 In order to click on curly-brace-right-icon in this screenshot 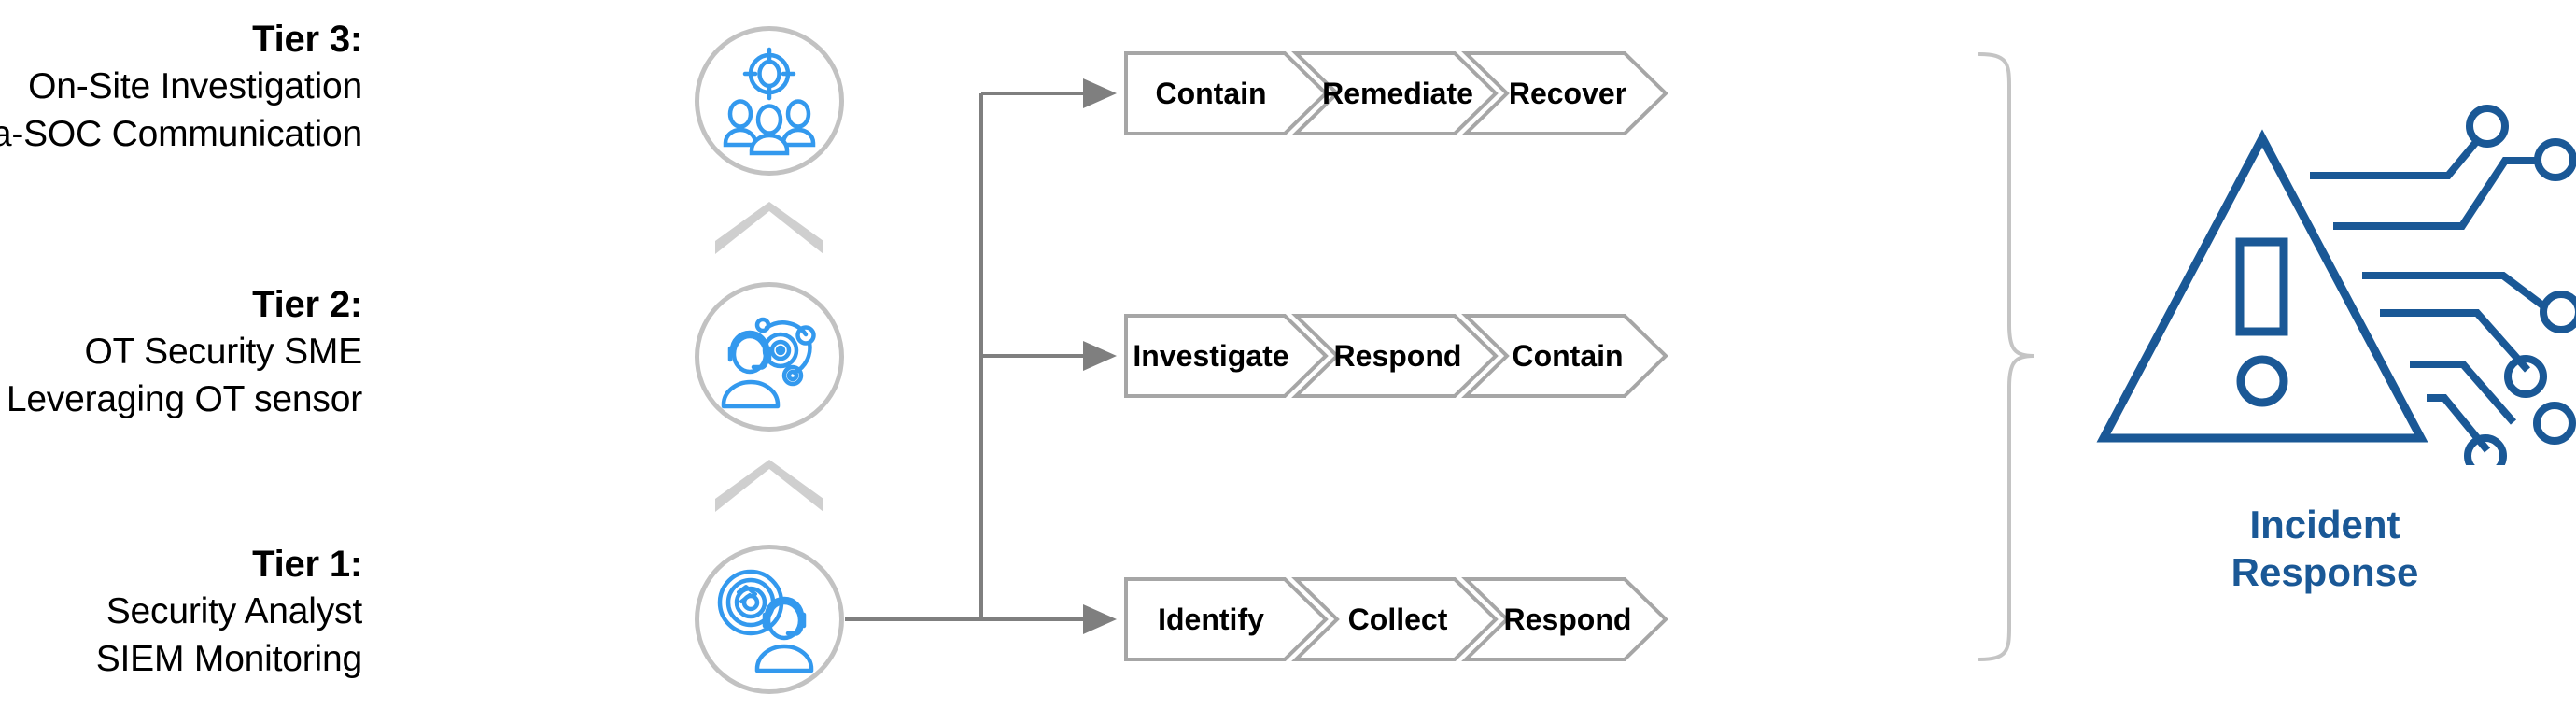, I will do `click(2006, 356)`.